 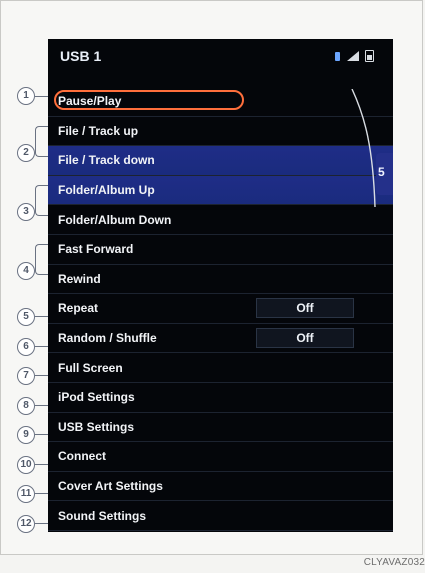 I want to click on random-shuffle-value: Off, so click(x=305, y=337).